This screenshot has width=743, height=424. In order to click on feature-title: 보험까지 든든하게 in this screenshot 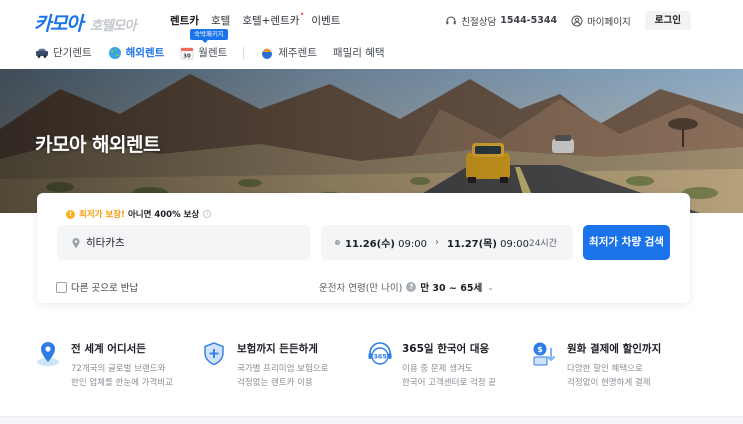, I will do `click(277, 349)`.